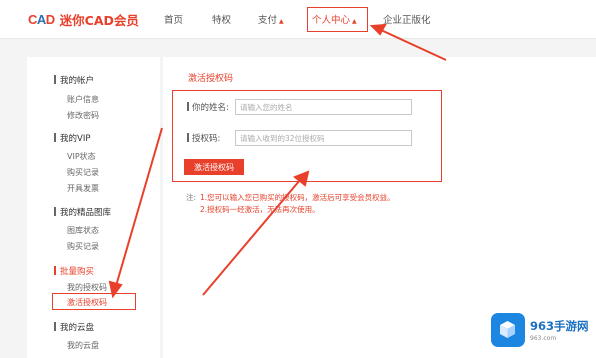 The width and height of the screenshot is (596, 358). What do you see at coordinates (71, 138) in the screenshot?
I see `sidebar-section-vip: 我的VIP` at bounding box center [71, 138].